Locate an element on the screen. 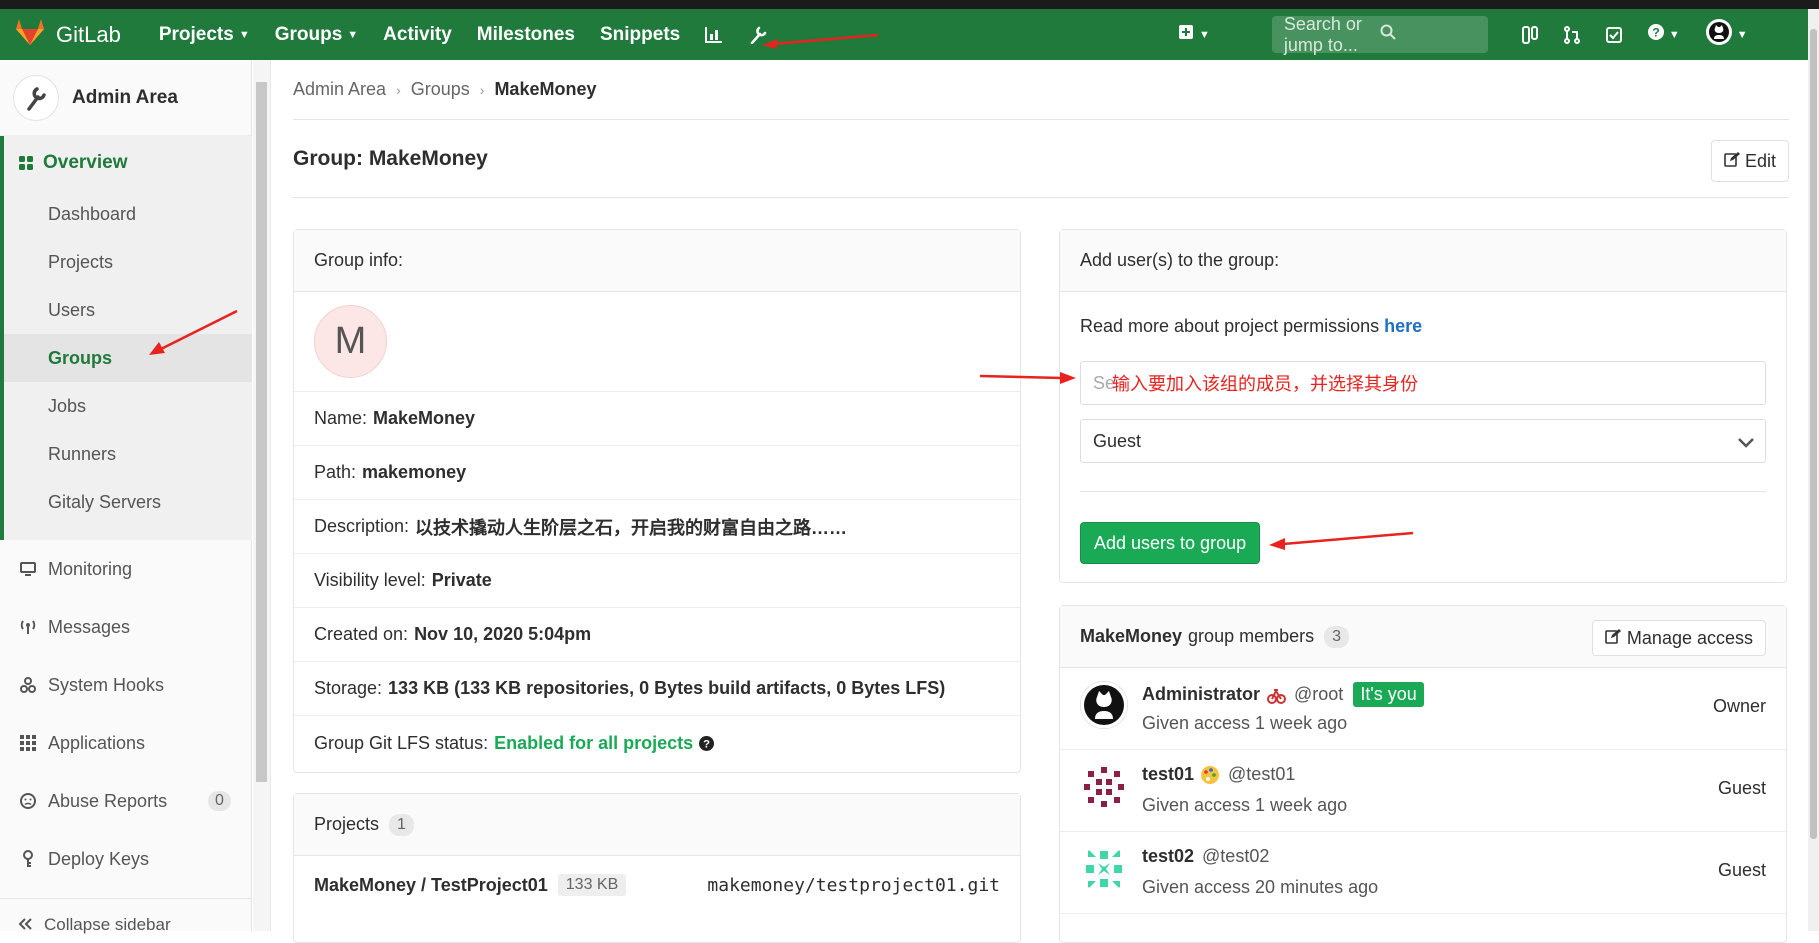 The height and width of the screenshot is (943, 1819). manage-access-button: Manage access is located at coordinates (1678, 638).